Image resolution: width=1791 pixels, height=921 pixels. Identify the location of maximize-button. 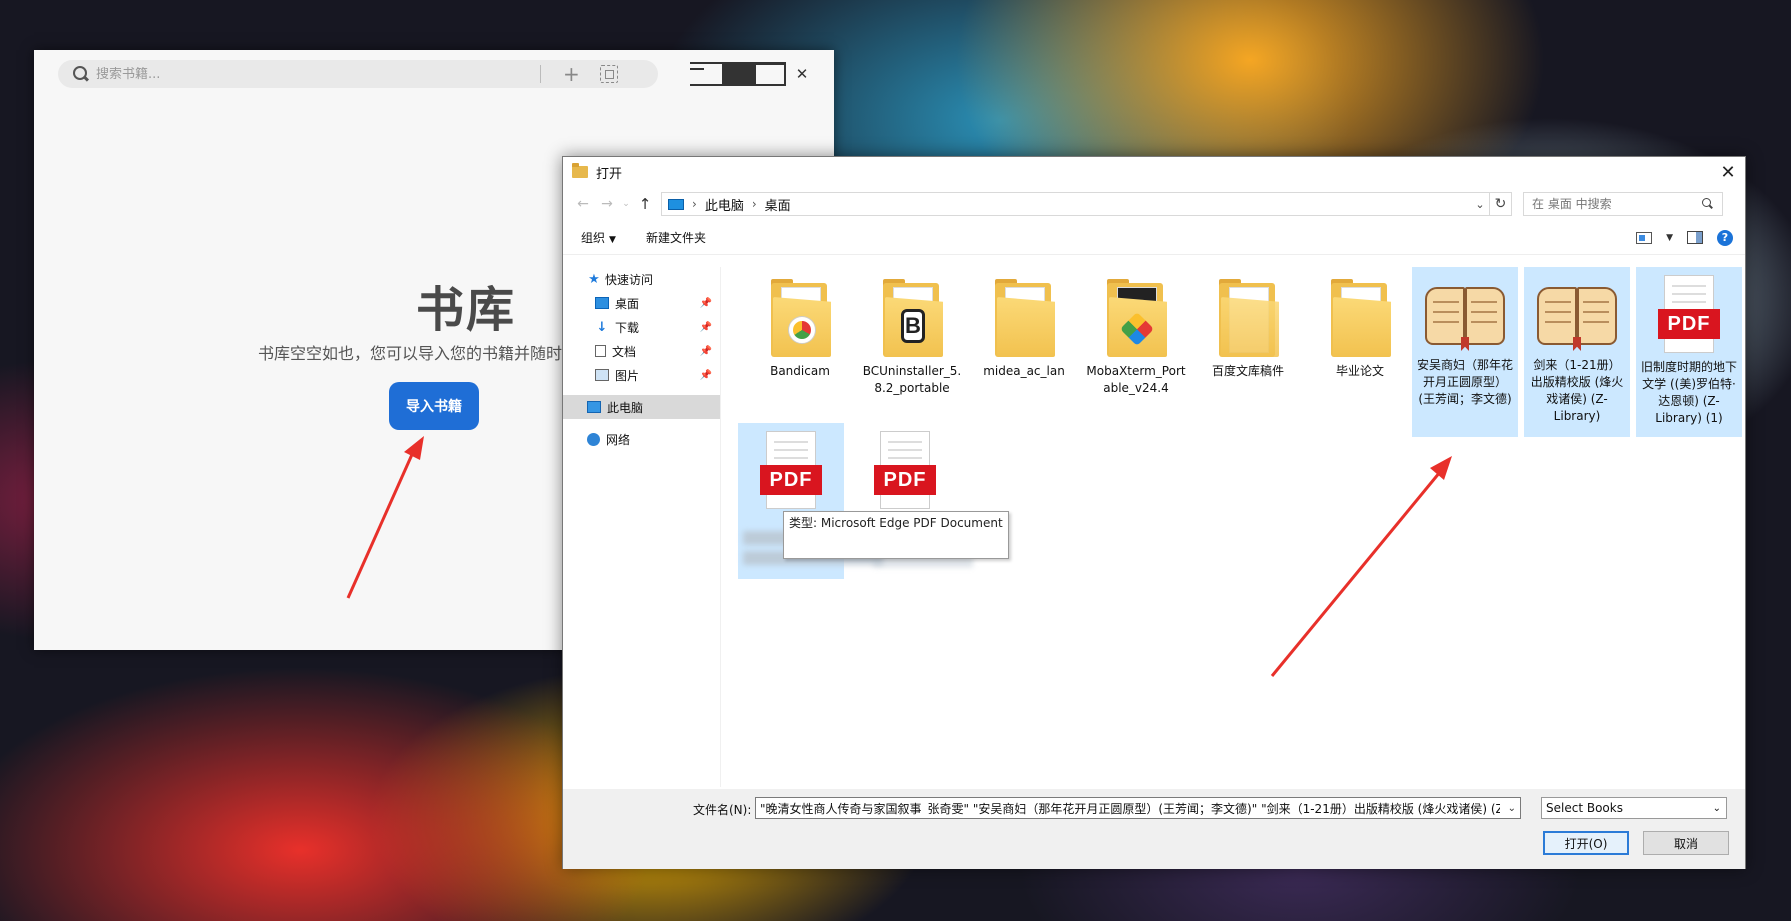
(770, 74).